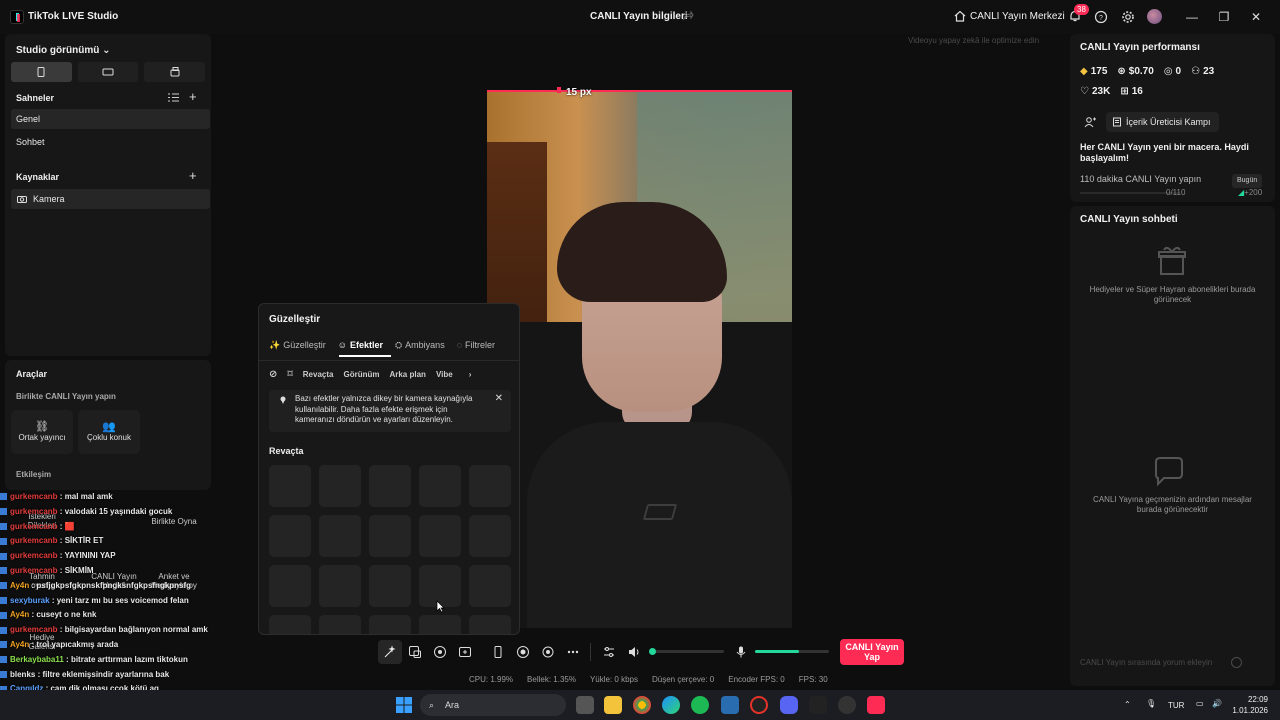 This screenshot has width=1280, height=720. I want to click on minimize-icon: —, so click(1192, 17).